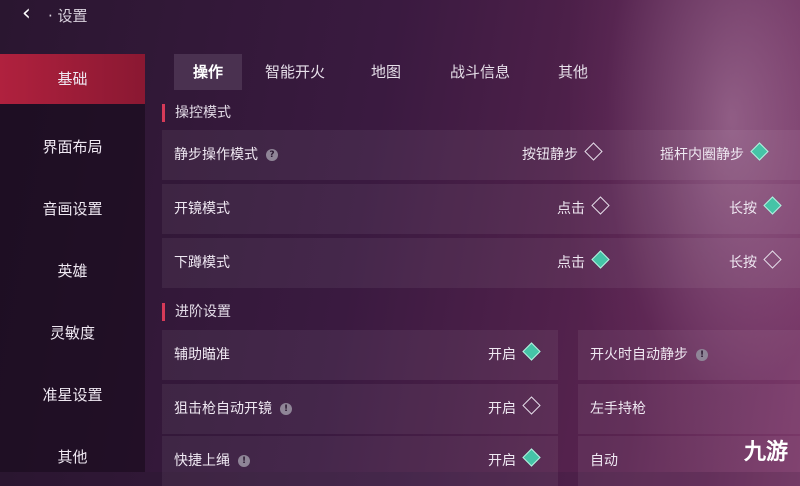  Describe the element at coordinates (196, 113) in the screenshot. I see `section-title-control: 操控模式` at that location.